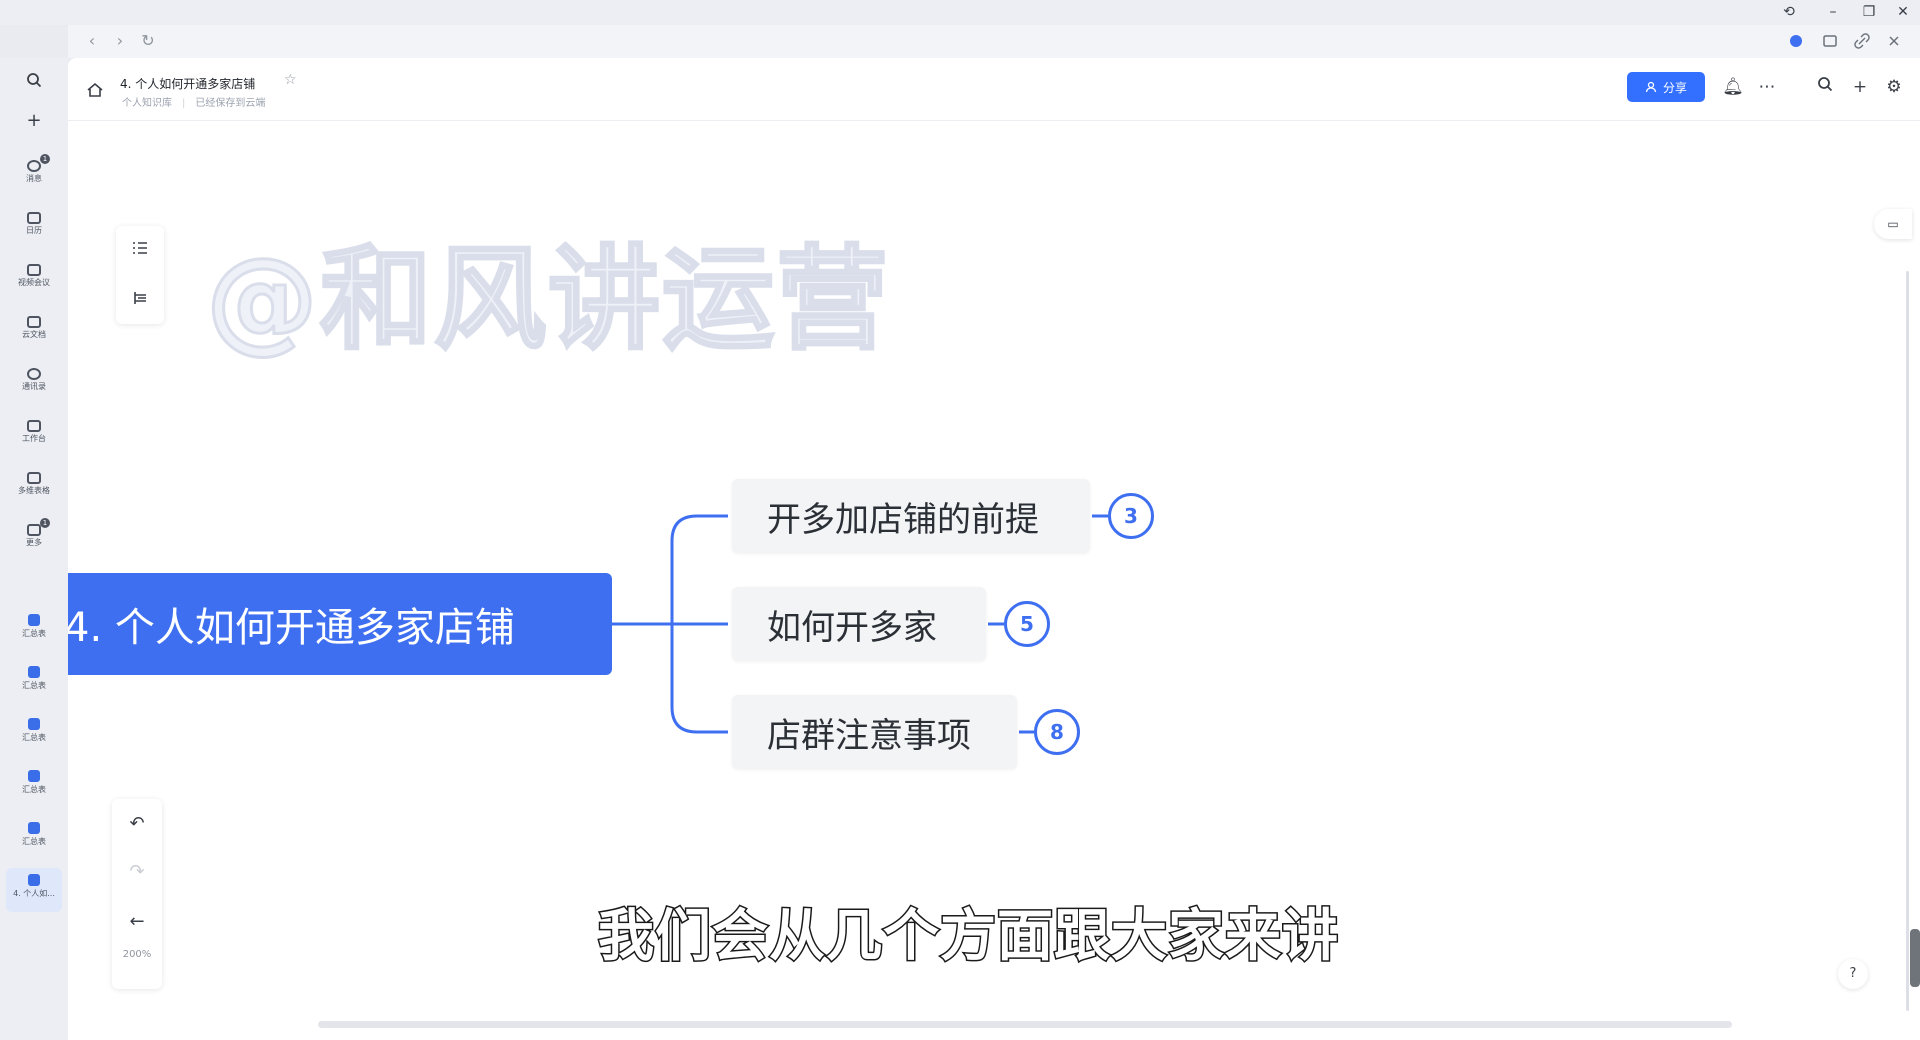 Image resolution: width=1920 pixels, height=1040 pixels. What do you see at coordinates (1915, 958) in the screenshot?
I see `vertical-scrollbar-handle` at bounding box center [1915, 958].